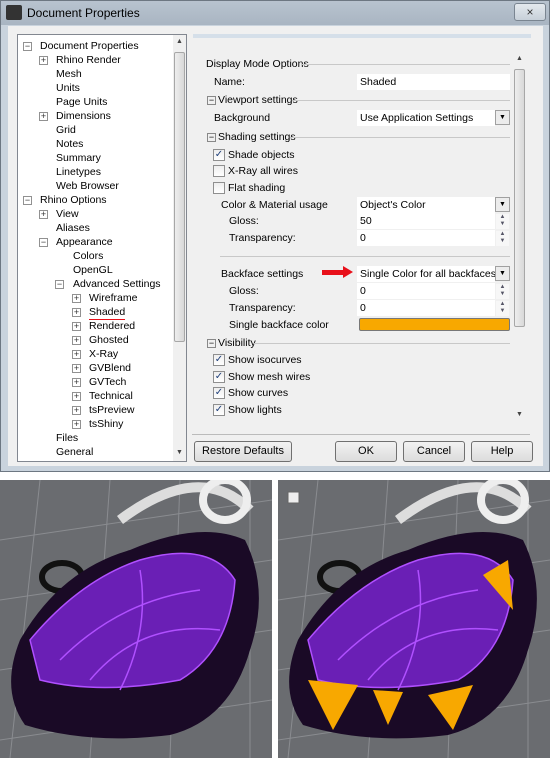 The image size is (550, 758). What do you see at coordinates (112, 410) in the screenshot?
I see `tree-item-tspreview: tsPreview` at bounding box center [112, 410].